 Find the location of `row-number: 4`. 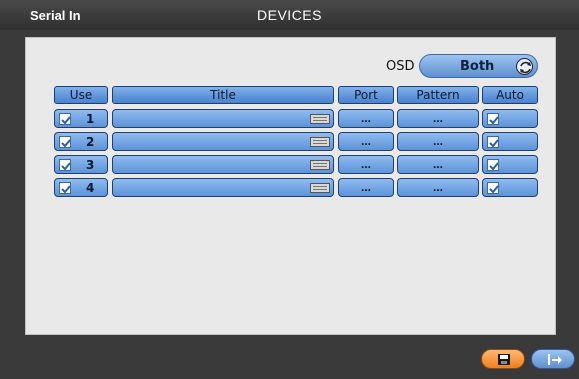

row-number: 4 is located at coordinates (90, 188).